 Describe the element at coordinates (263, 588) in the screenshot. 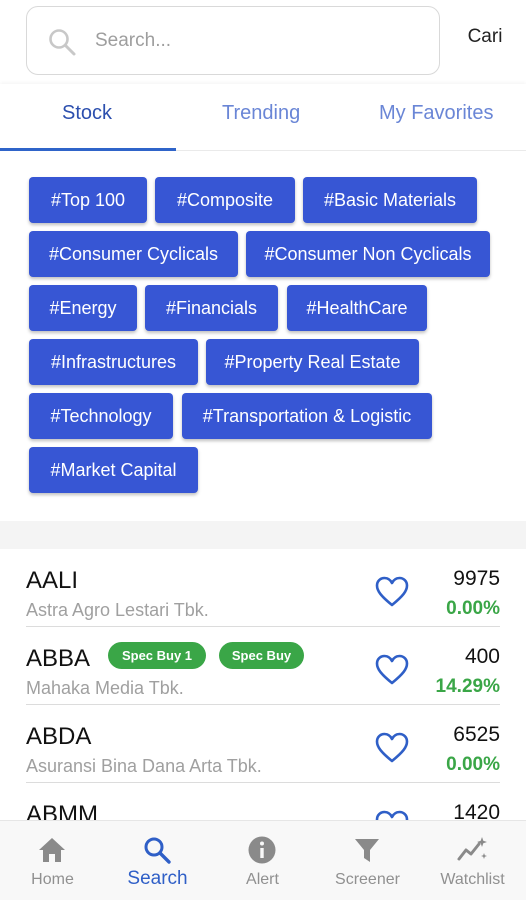

I see `stock-row-aali: AALI Astra Agro Lestari Tbk. 9975 0.00%` at that location.